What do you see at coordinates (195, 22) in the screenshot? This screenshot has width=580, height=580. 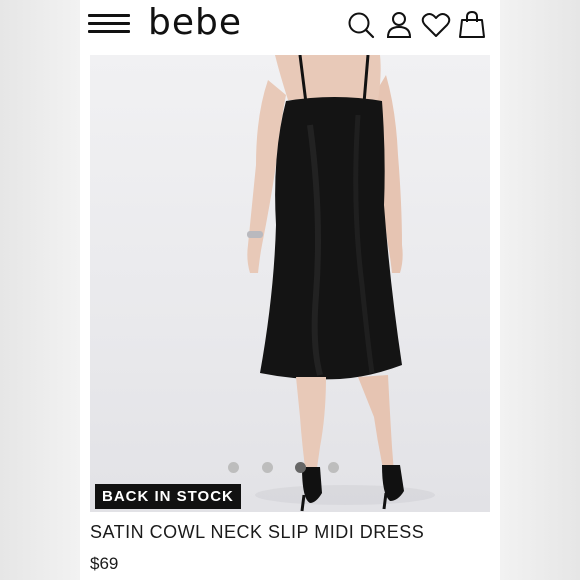 I see `brand-logo: bebe` at bounding box center [195, 22].